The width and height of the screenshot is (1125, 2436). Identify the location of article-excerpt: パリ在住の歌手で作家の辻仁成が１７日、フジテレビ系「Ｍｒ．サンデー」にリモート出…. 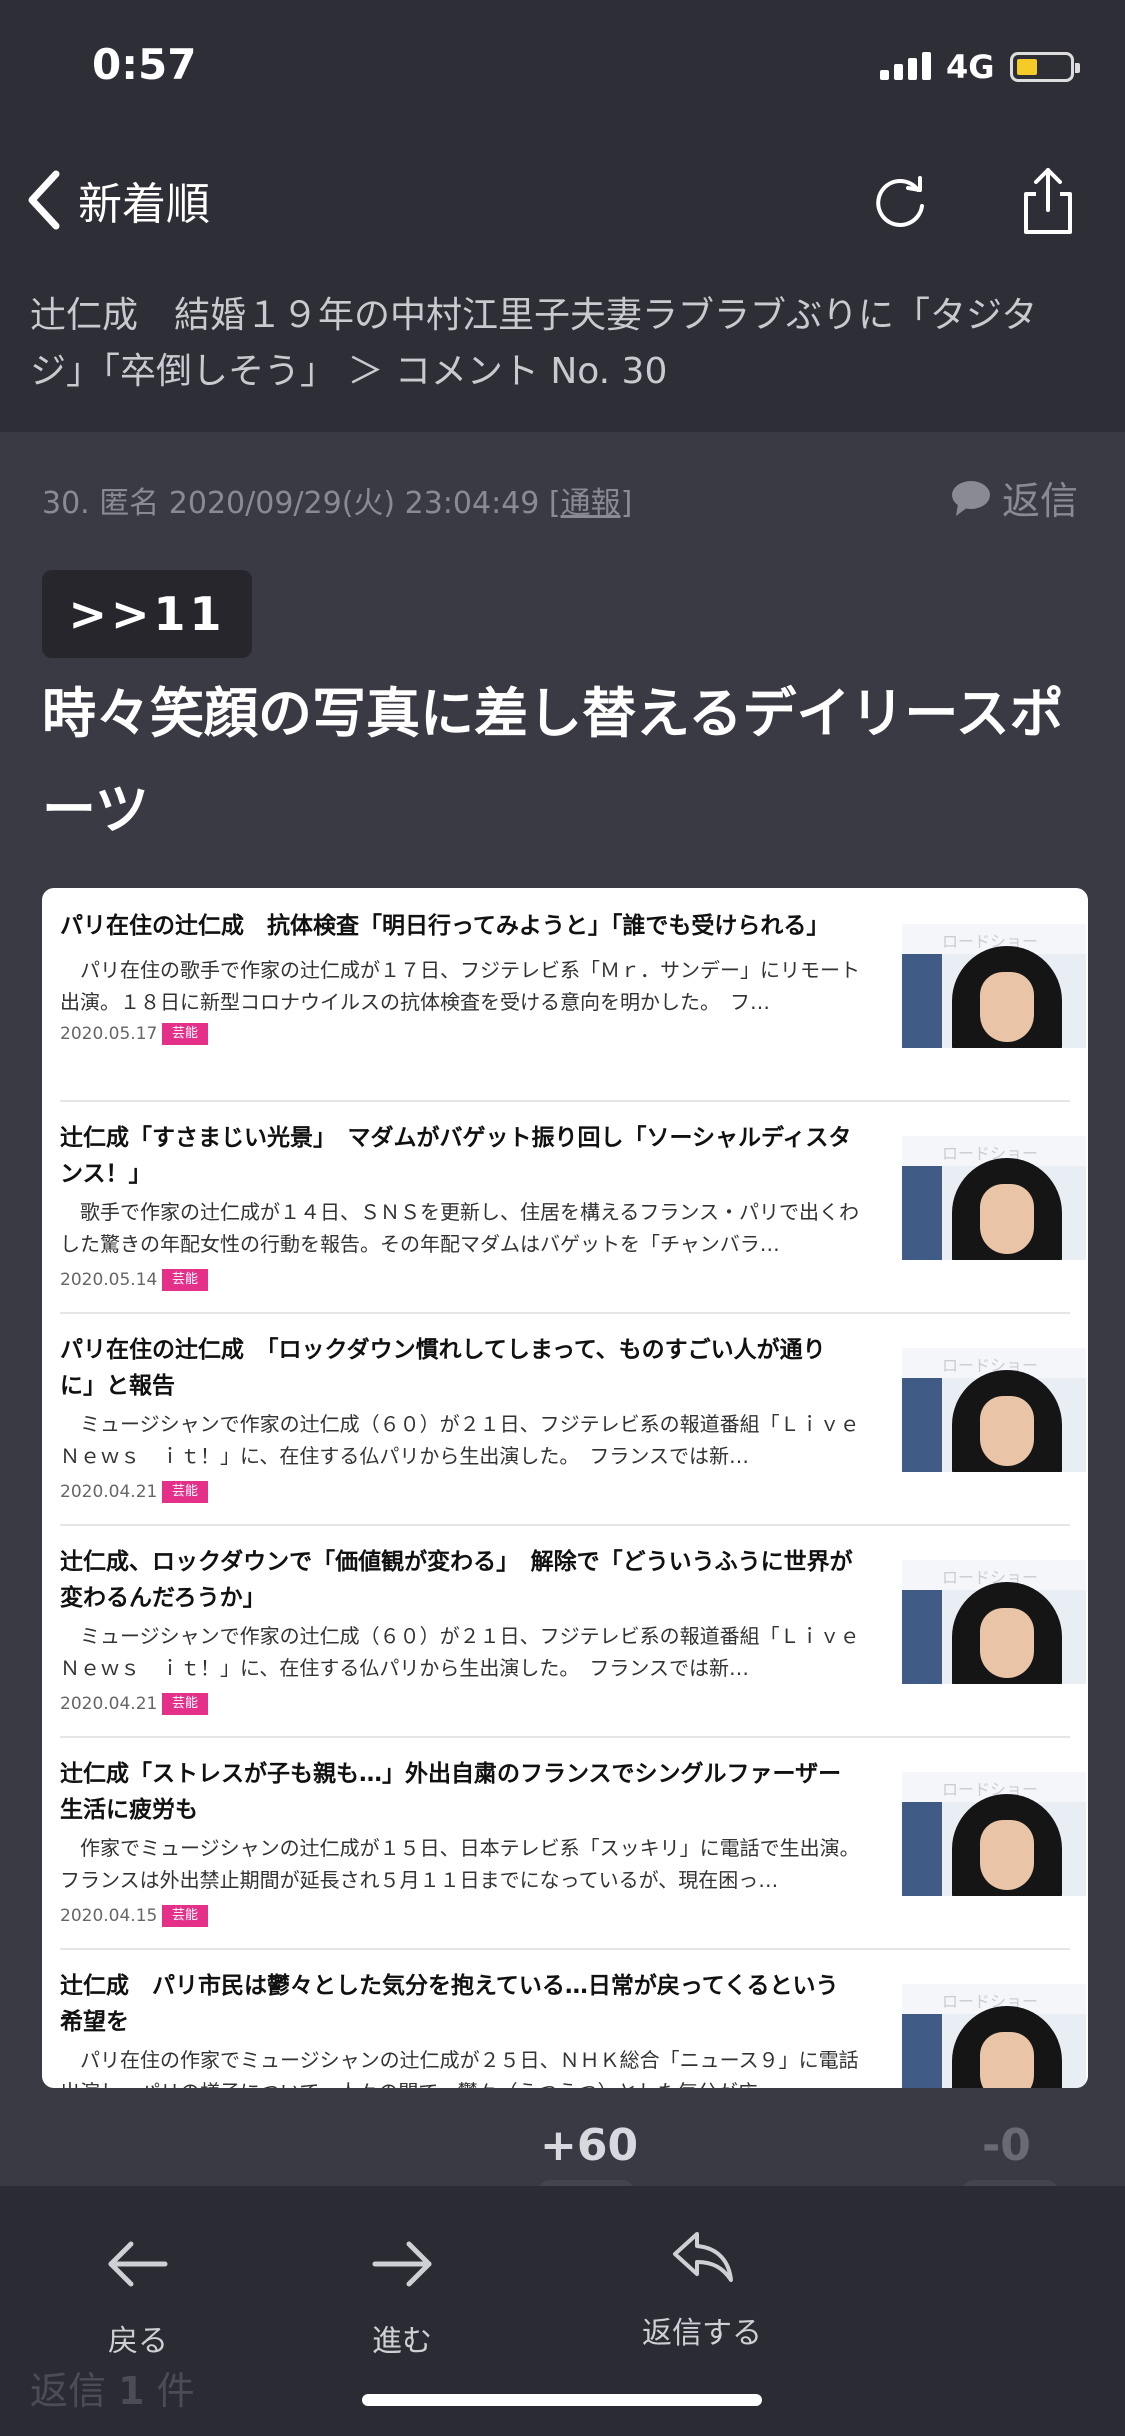
(460, 986).